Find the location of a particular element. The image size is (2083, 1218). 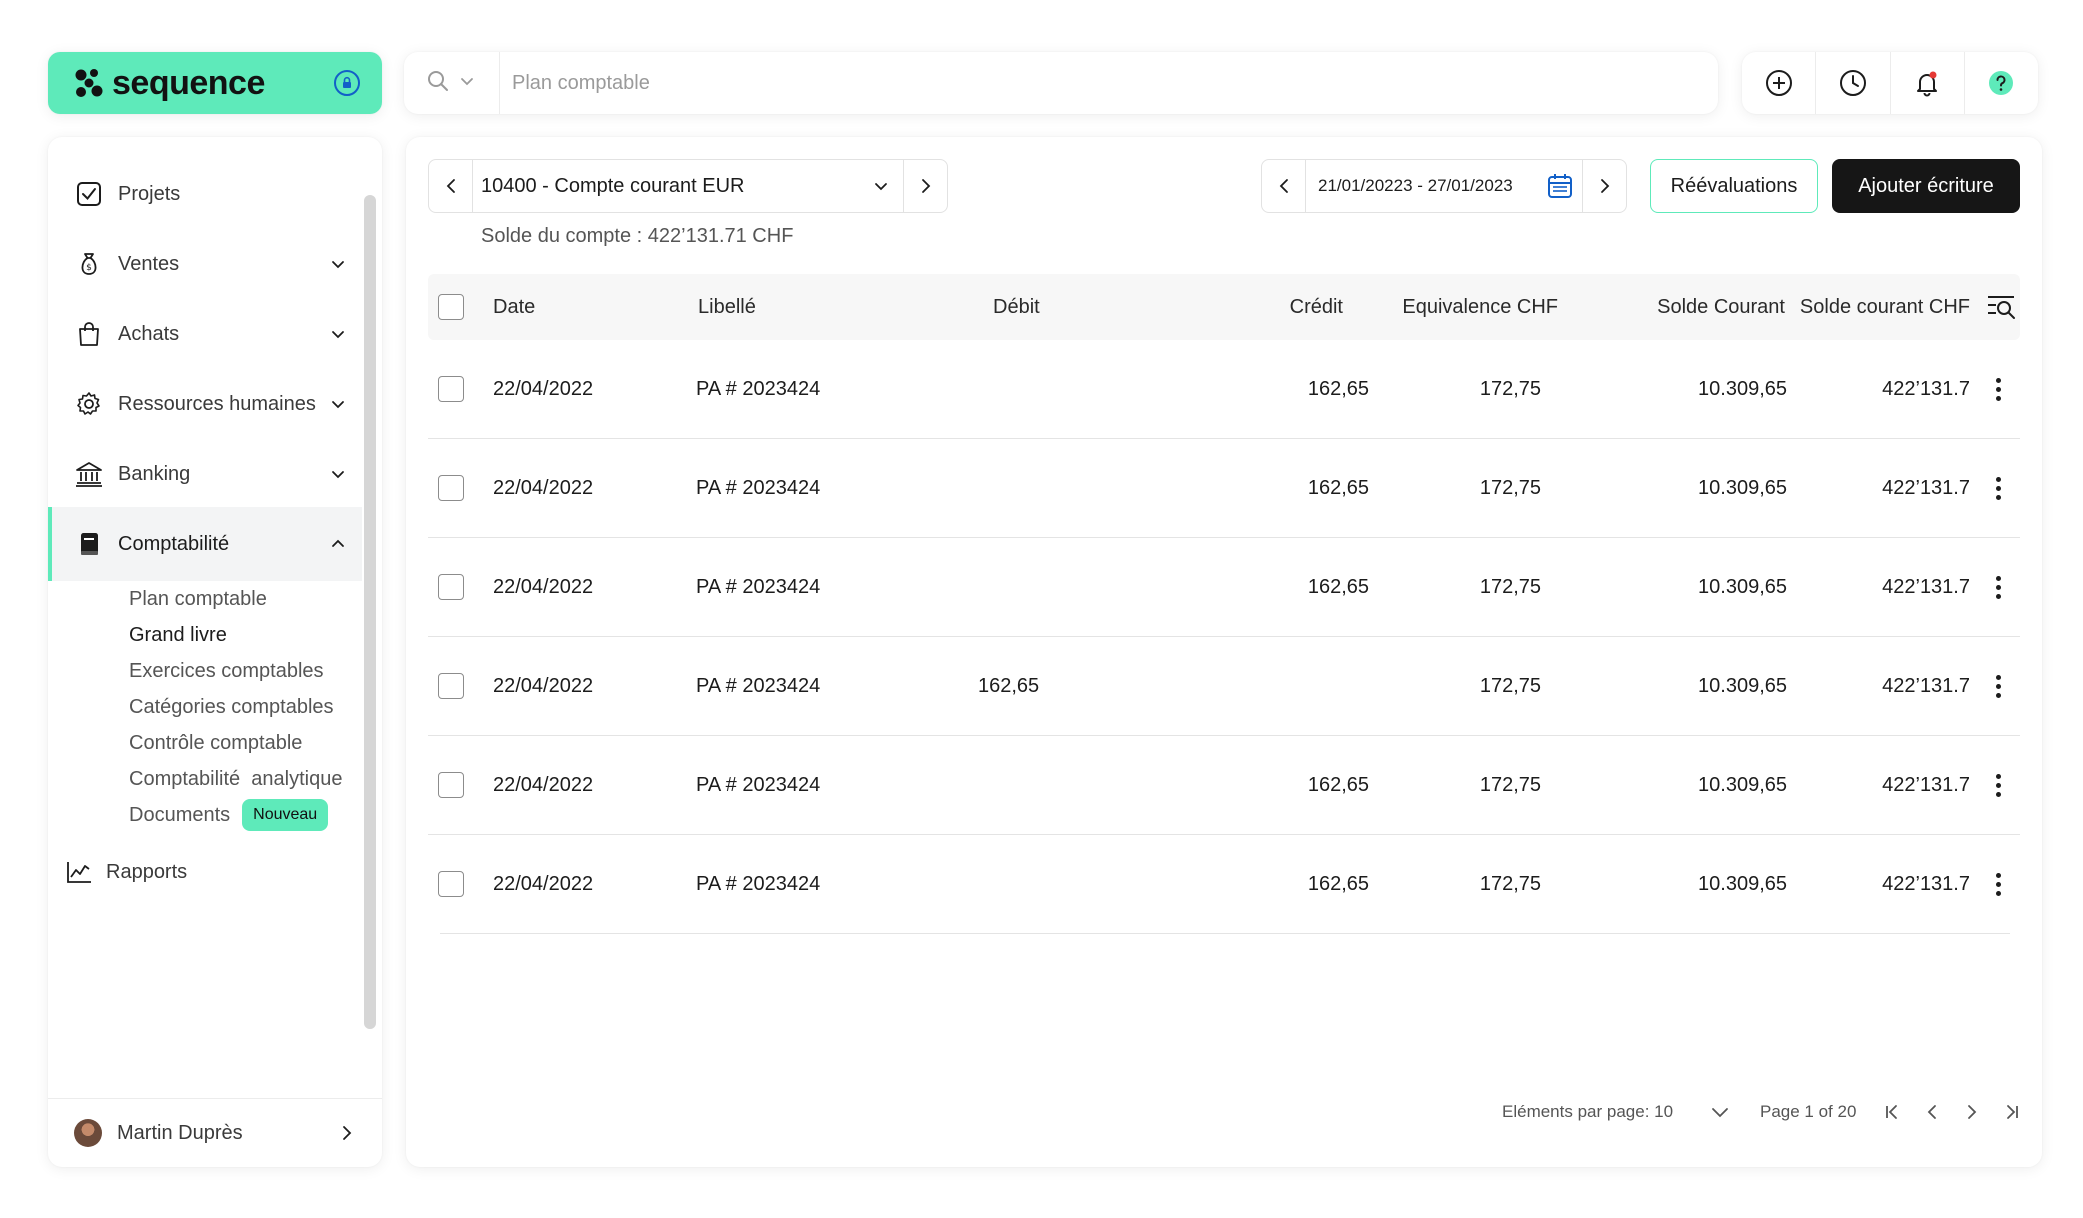

column-header-equivalence-chf: Equivalence CHF is located at coordinates (1443, 307).